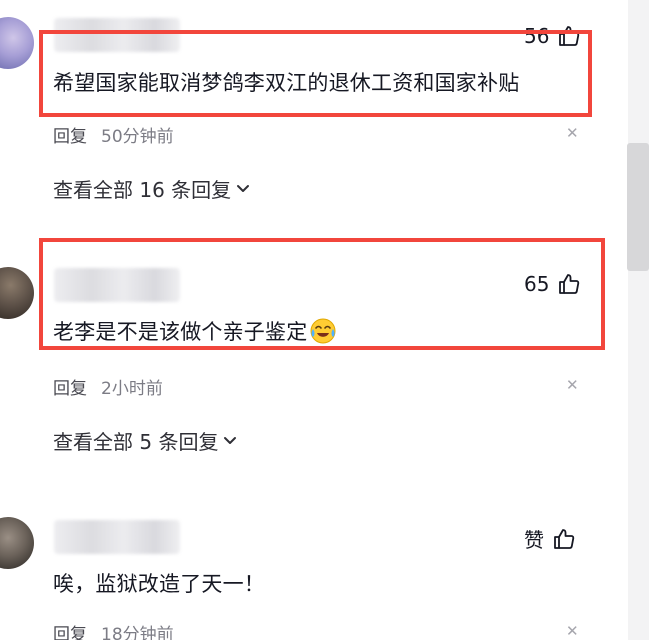 This screenshot has height=640, width=649. I want to click on like-count: 56, so click(537, 36).